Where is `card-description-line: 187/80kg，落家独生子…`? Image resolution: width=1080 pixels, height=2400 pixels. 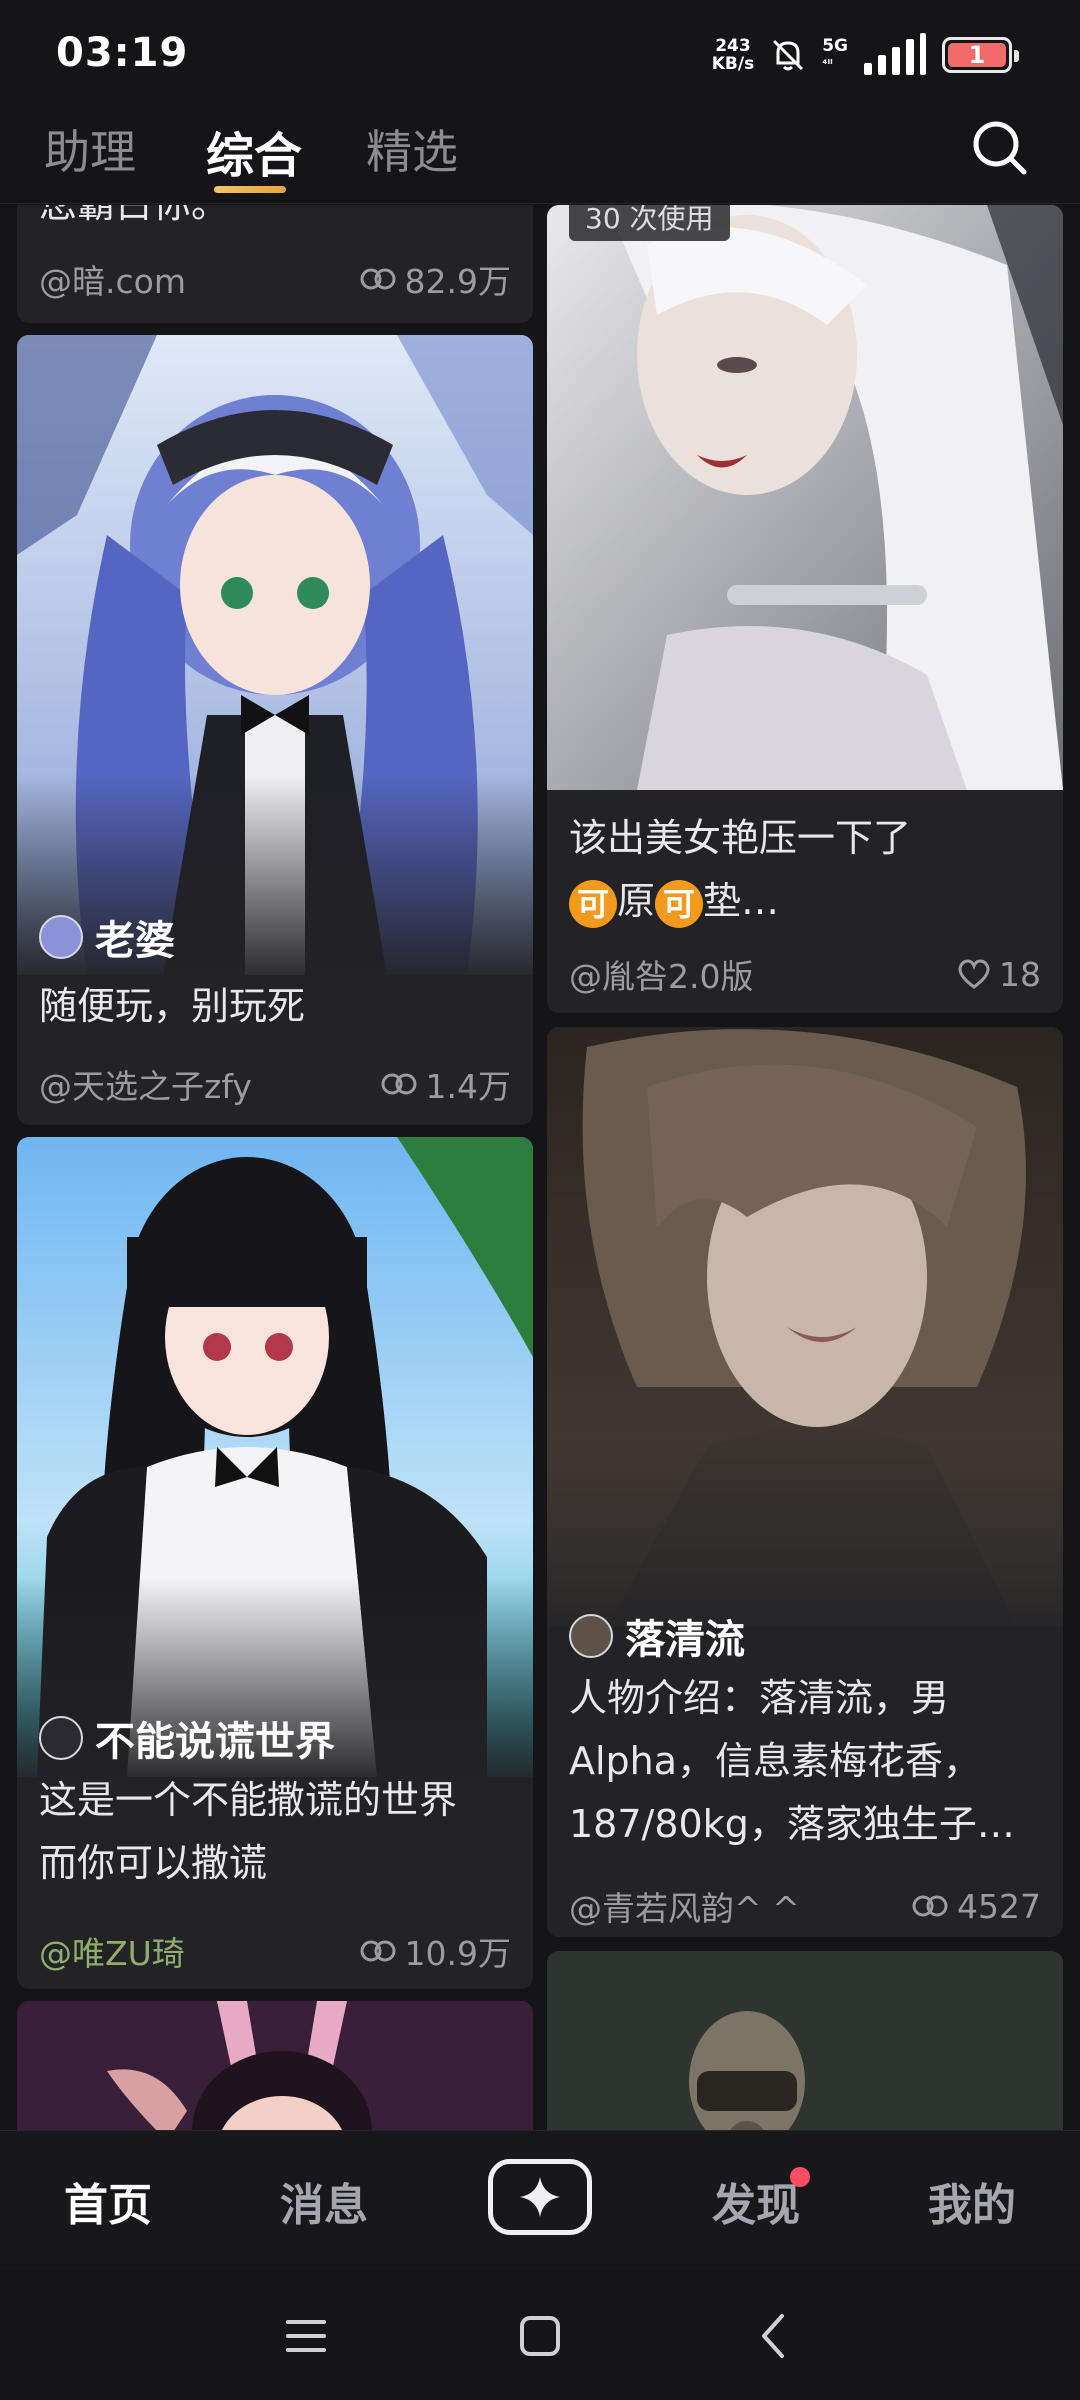
card-description-line: 187/80kg，落家独生子… is located at coordinates (792, 1824).